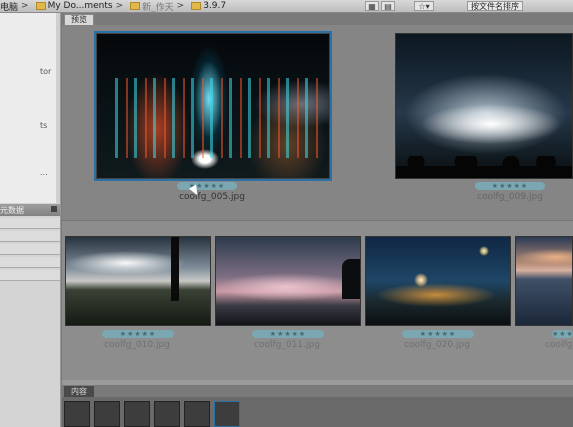  What do you see at coordinates (58, 108) in the screenshot?
I see `panel-scrollbar` at bounding box center [58, 108].